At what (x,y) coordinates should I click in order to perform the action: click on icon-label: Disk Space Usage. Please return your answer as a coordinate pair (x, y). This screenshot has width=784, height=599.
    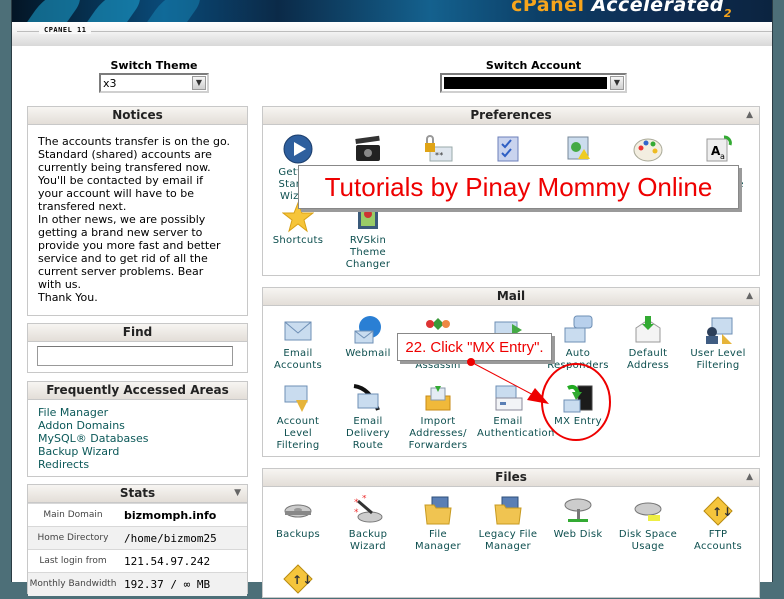
    Looking at the image, I should click on (648, 540).